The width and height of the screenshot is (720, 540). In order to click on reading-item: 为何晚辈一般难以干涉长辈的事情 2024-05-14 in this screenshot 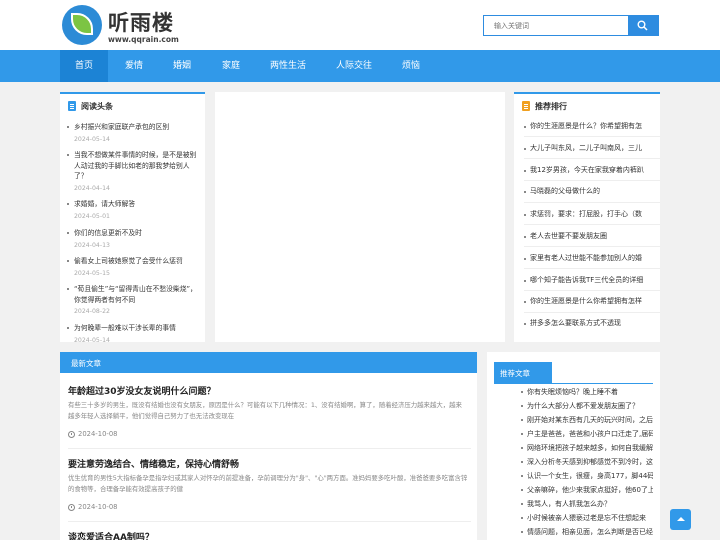, I will do `click(134, 332)`.